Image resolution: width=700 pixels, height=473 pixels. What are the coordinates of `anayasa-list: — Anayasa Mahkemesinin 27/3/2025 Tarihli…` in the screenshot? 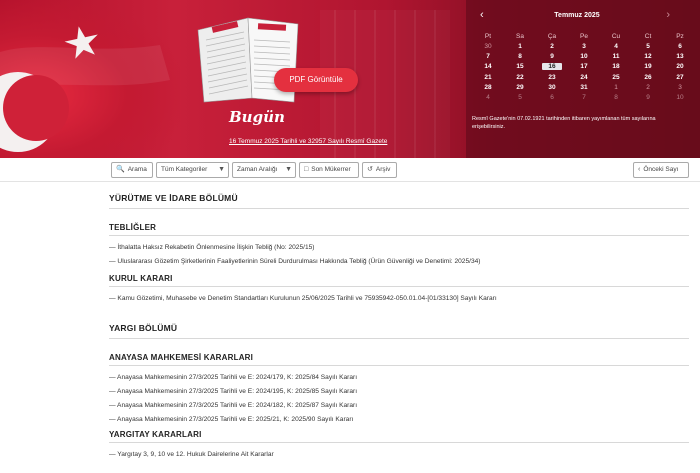 It's located at (399, 398).